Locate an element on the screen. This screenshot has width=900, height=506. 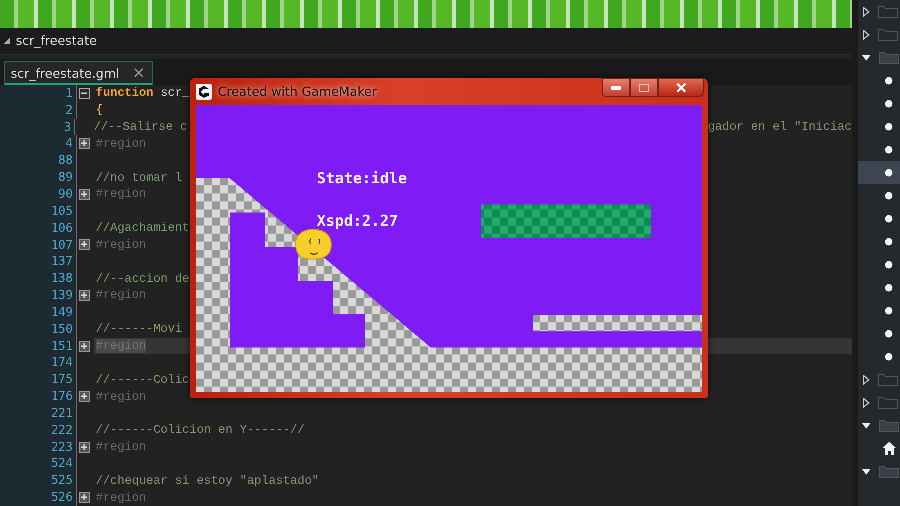
code-text: { is located at coordinates (100, 110).